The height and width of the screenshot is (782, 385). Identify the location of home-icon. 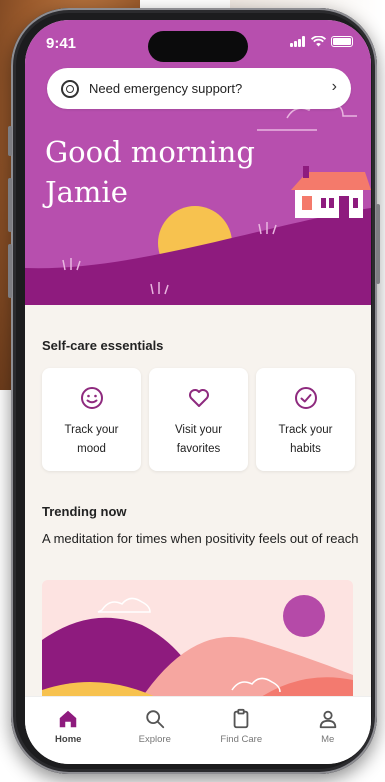
(68, 719).